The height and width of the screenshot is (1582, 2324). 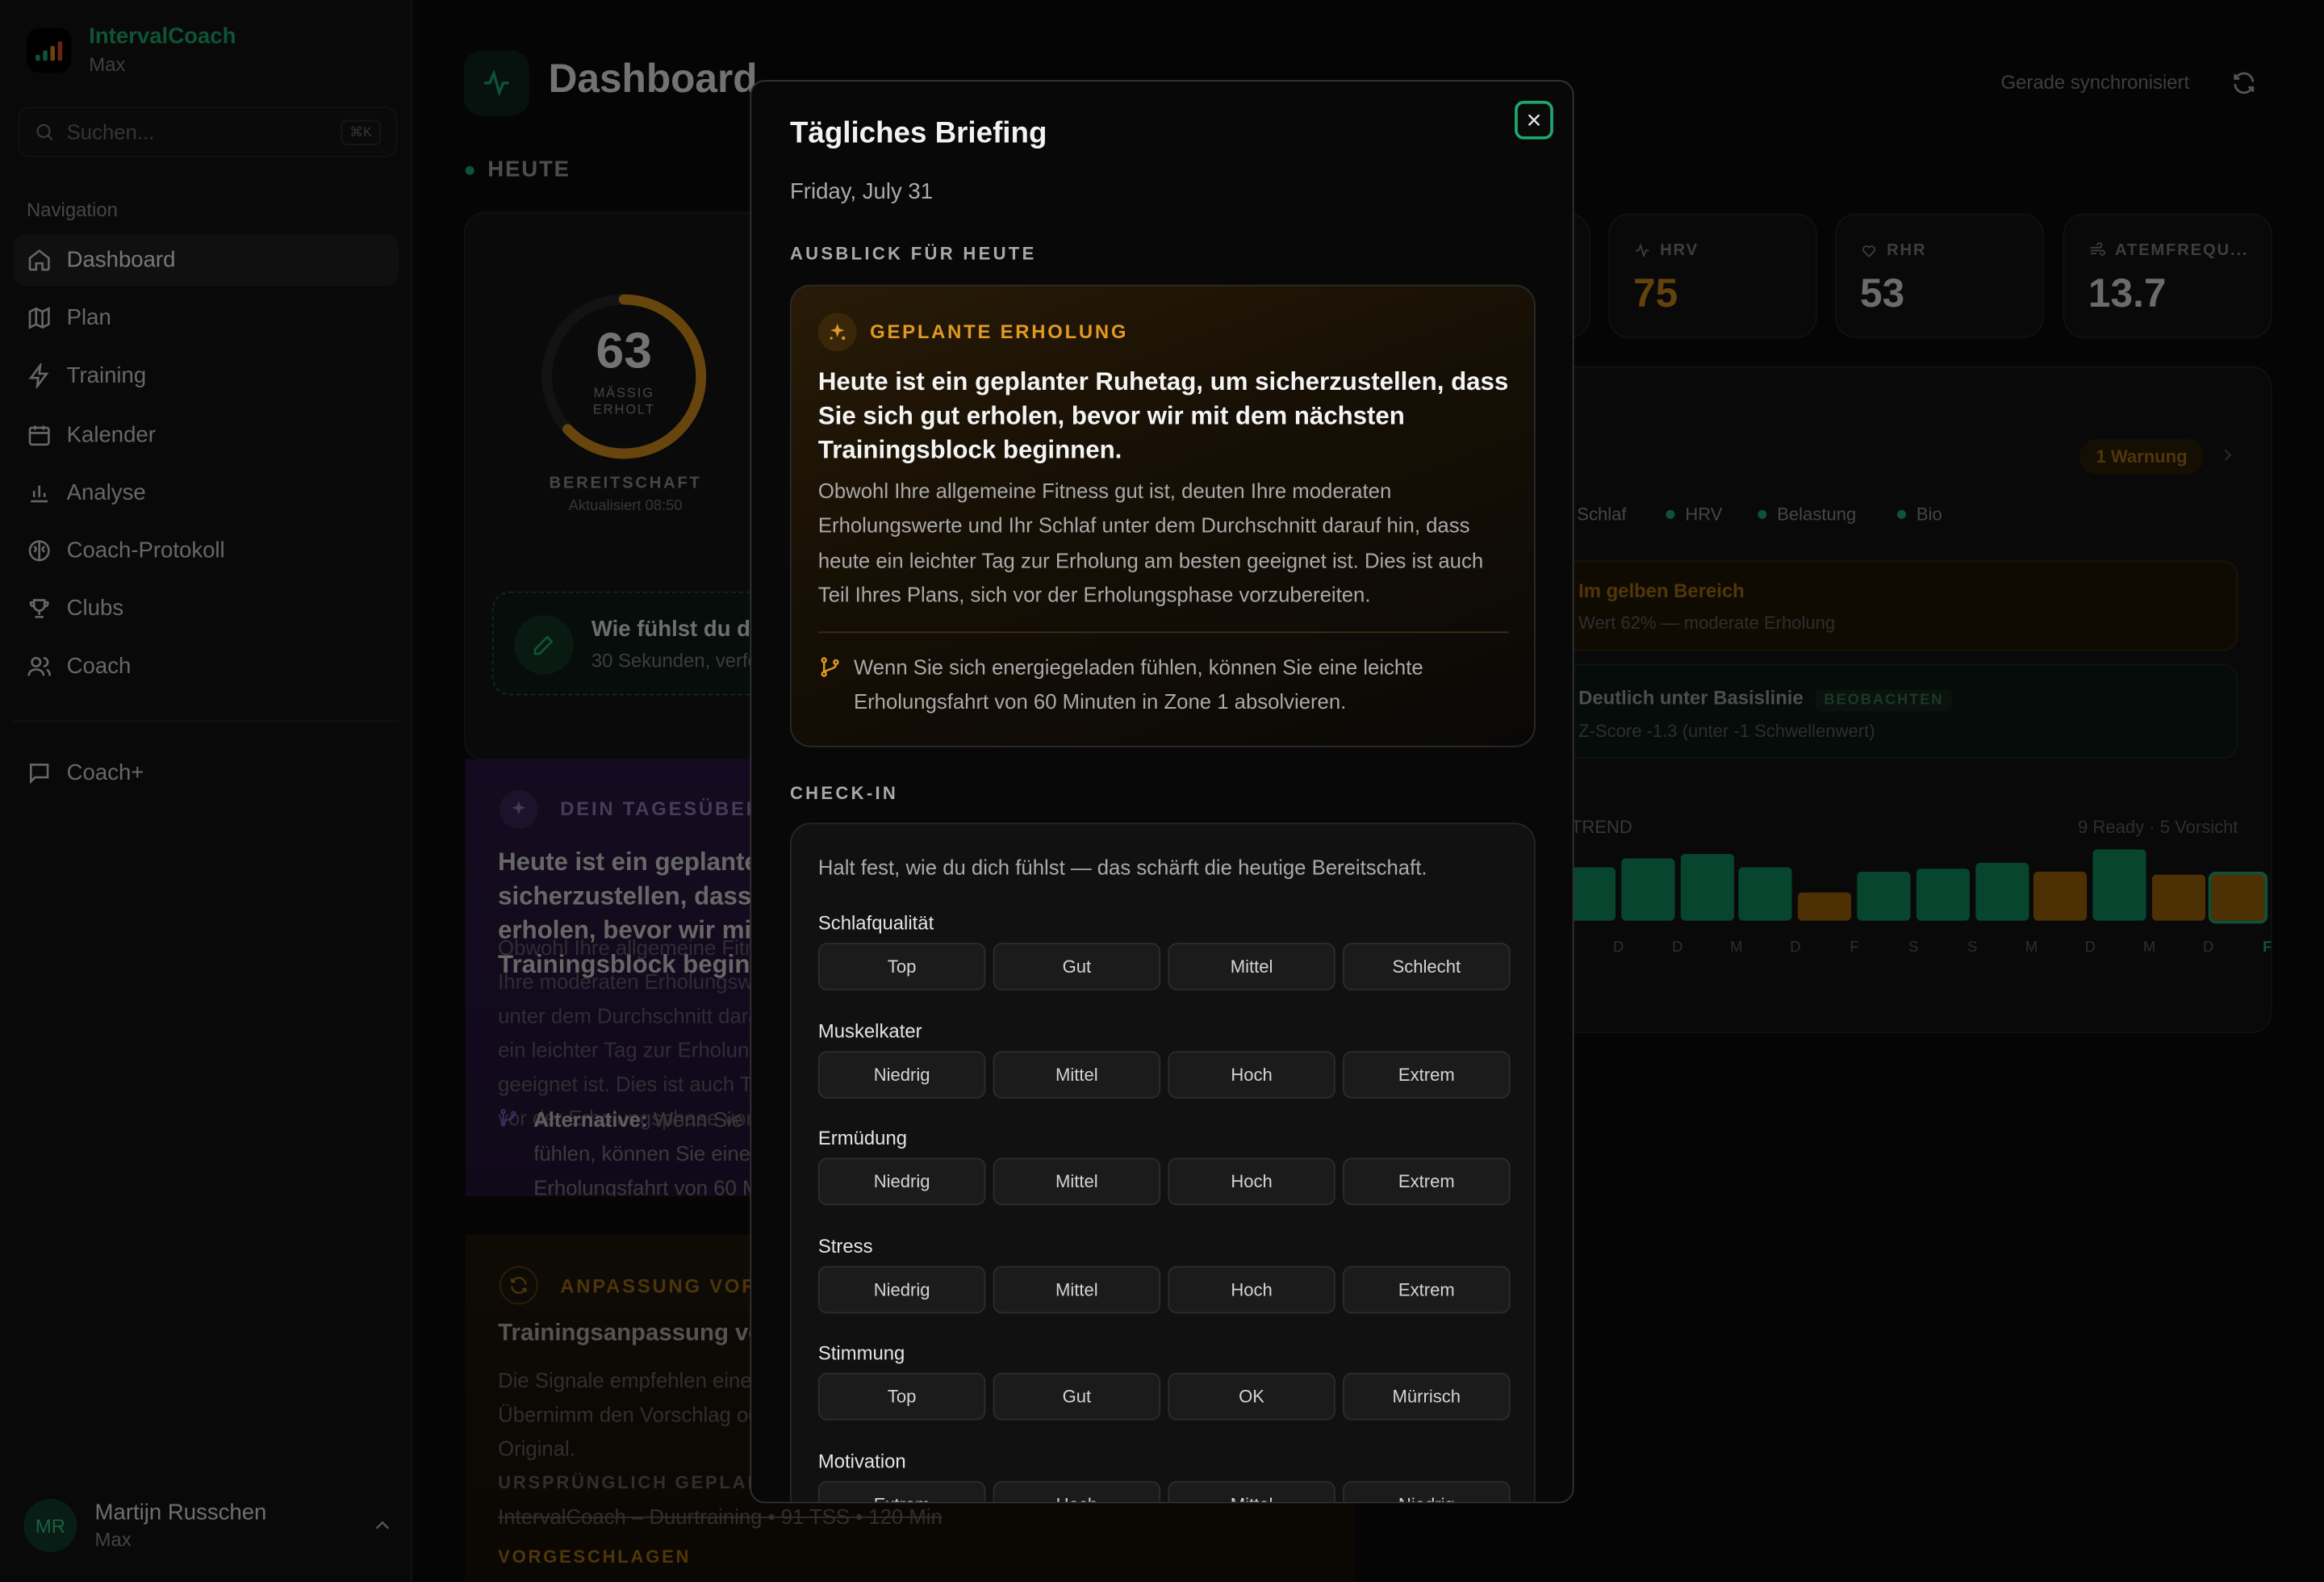 I want to click on checkin-question-label: Motivation, so click(x=862, y=1460).